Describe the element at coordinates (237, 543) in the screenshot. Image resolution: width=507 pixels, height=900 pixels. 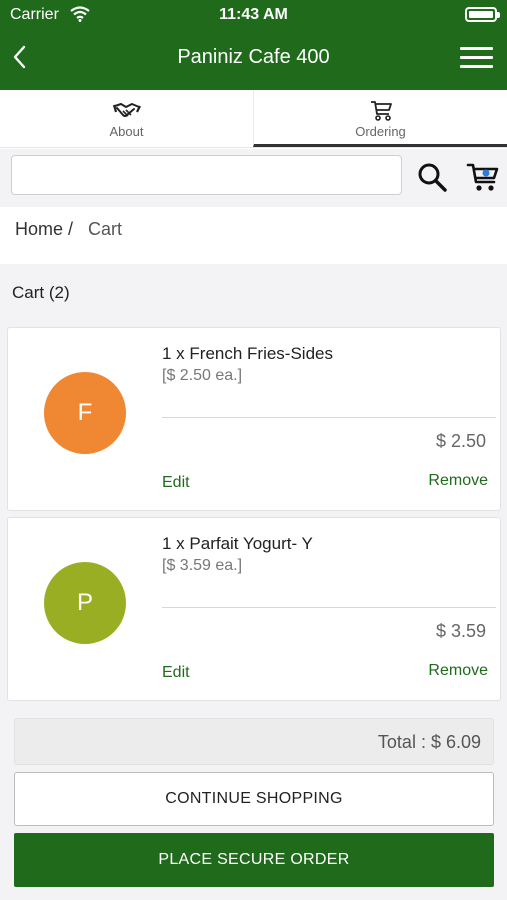
I see `item-name: 1 x Parfait Yogurt- Y` at that location.